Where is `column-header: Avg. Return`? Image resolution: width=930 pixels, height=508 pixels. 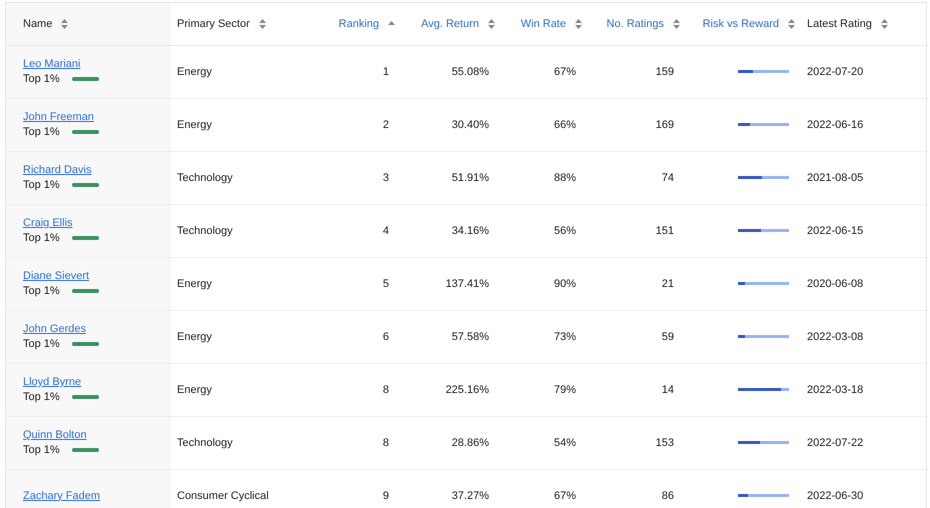
column-header: Avg. Return is located at coordinates (450, 24).